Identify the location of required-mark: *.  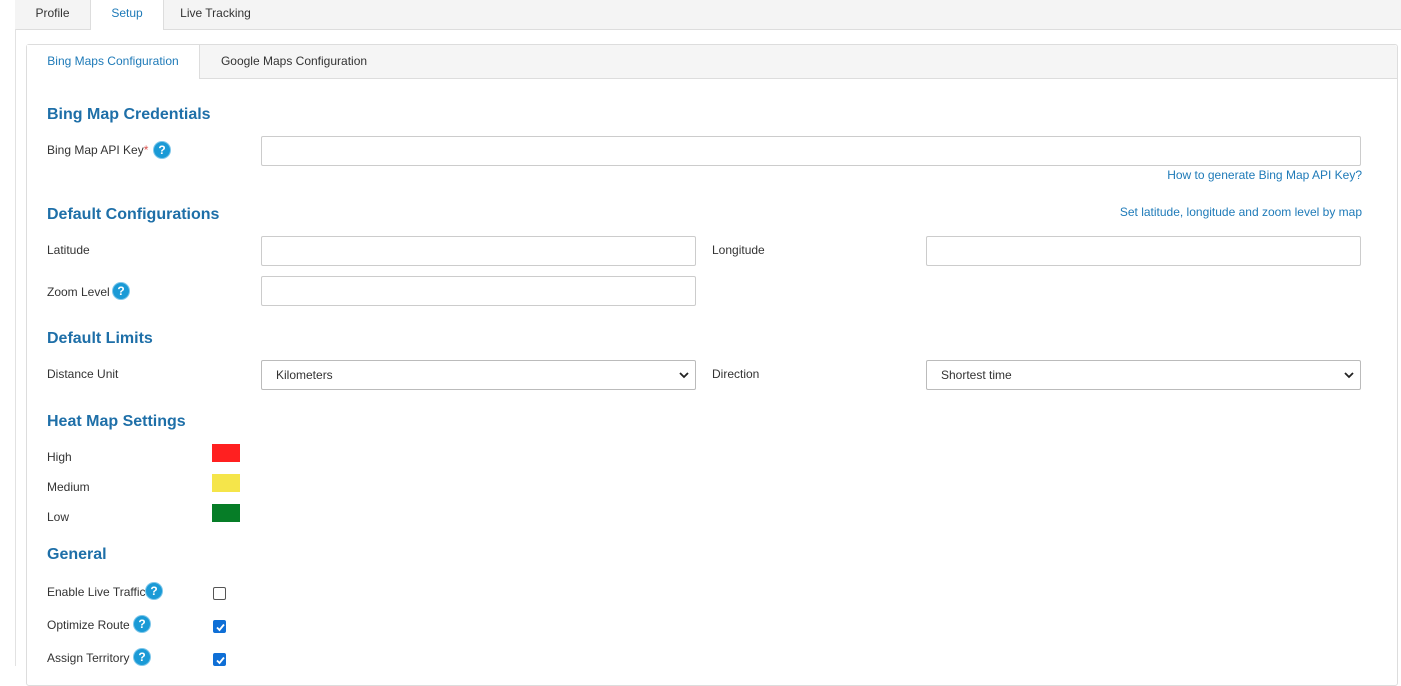
(146, 150).